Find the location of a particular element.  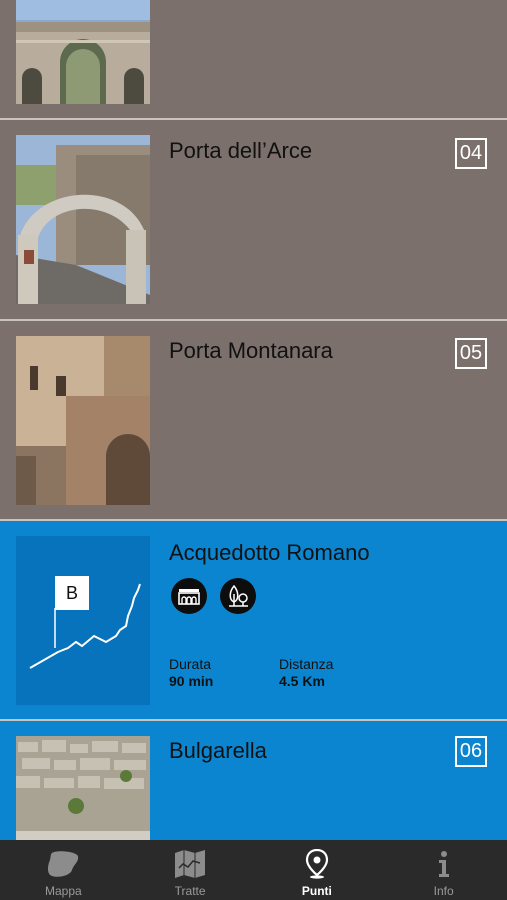

tab-mappa: Mappa is located at coordinates (63, 870).